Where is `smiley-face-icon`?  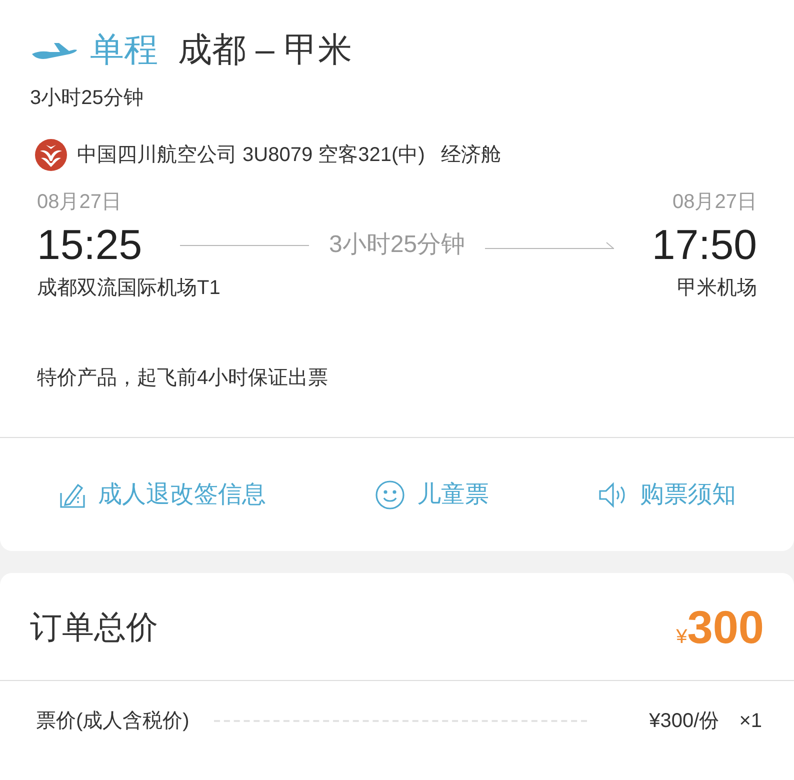
smiley-face-icon is located at coordinates (390, 495).